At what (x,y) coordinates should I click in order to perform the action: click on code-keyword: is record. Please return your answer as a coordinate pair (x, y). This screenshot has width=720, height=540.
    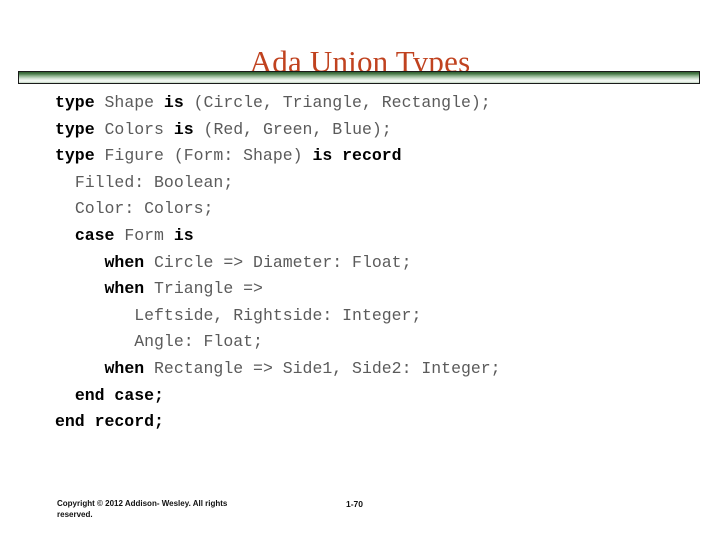
    Looking at the image, I should click on (357, 156).